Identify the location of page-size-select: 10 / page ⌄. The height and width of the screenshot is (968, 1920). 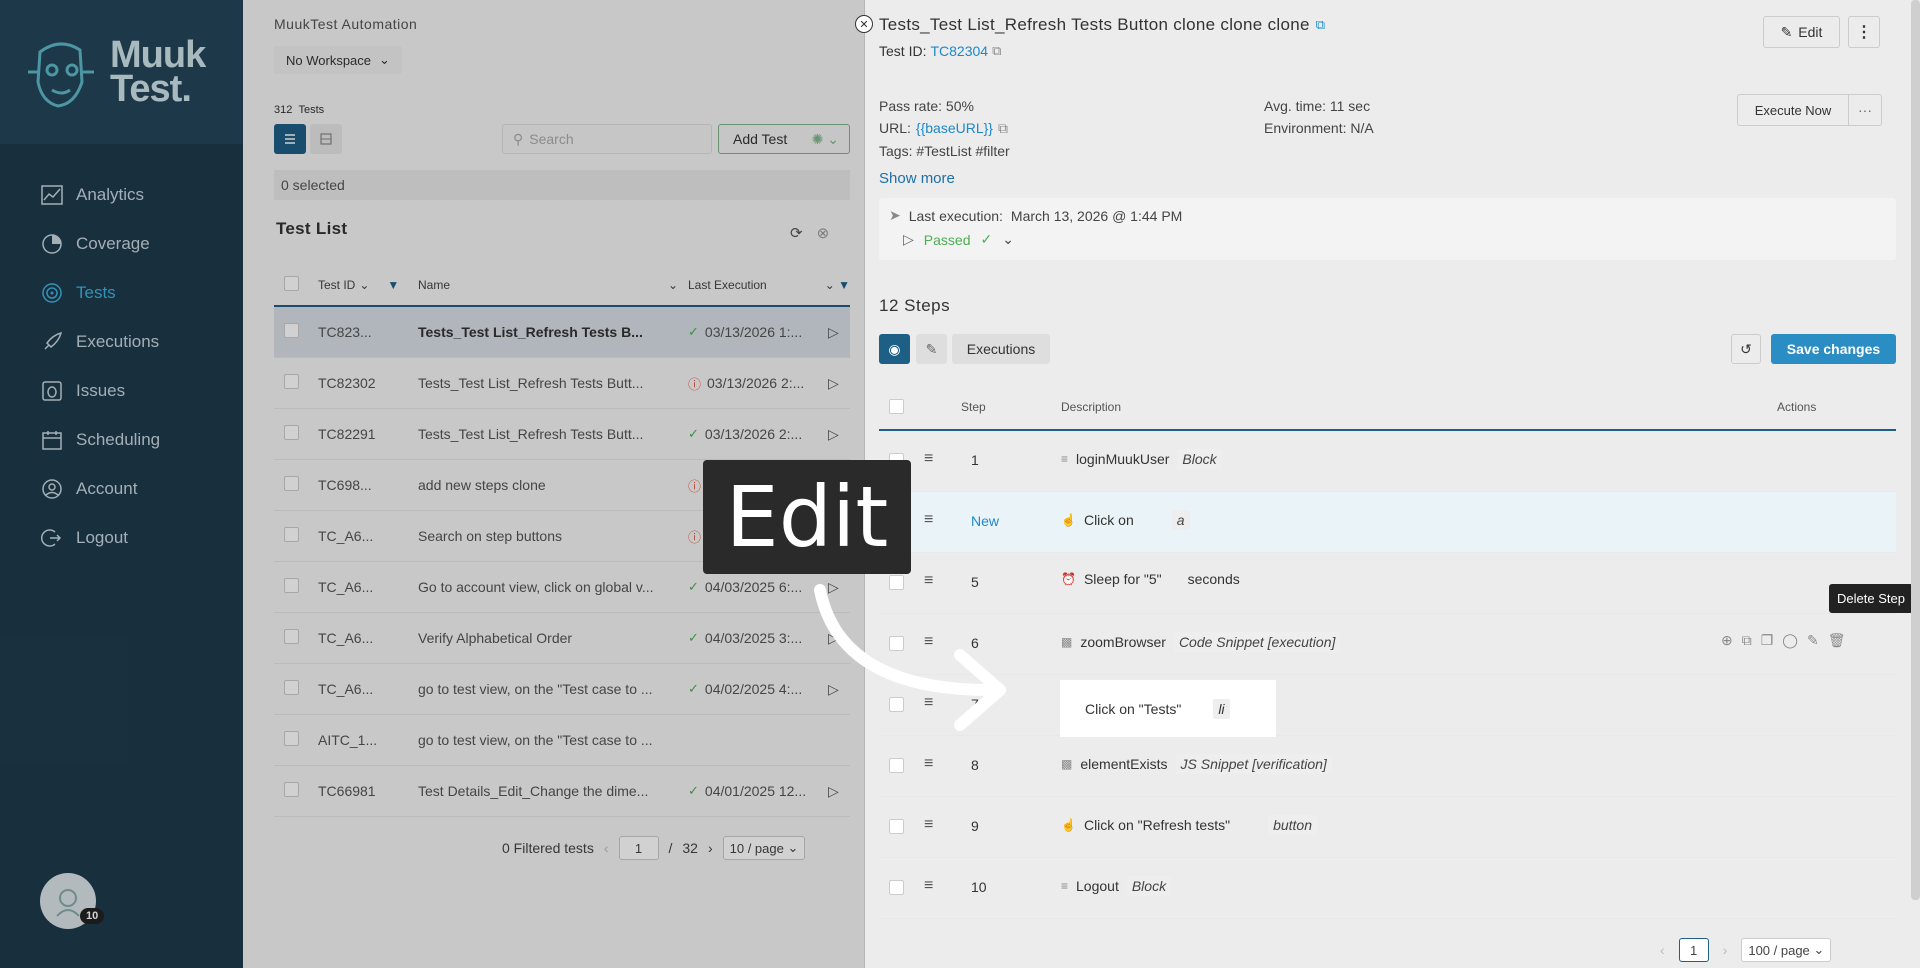
(764, 848).